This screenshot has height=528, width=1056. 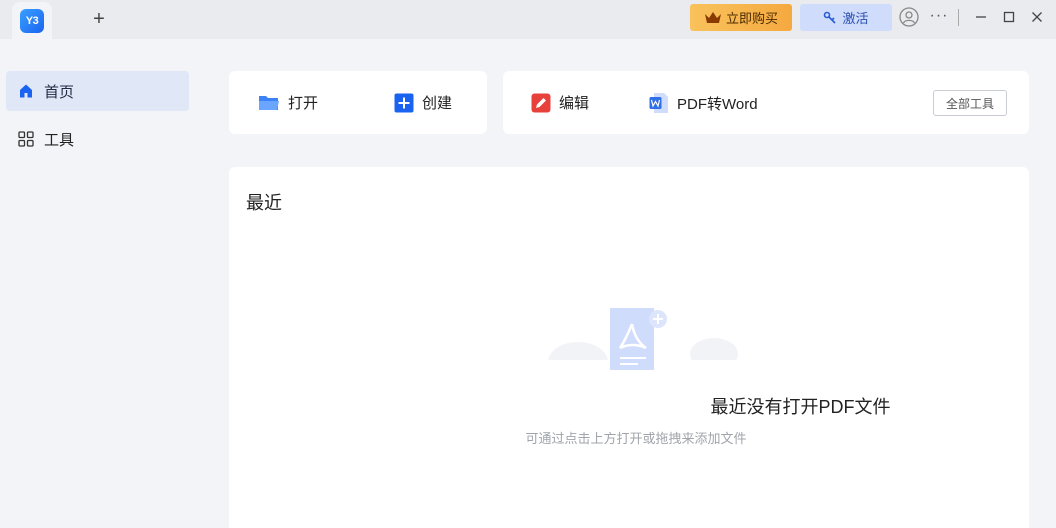 I want to click on more-menu-button: ···, so click(x=939, y=17).